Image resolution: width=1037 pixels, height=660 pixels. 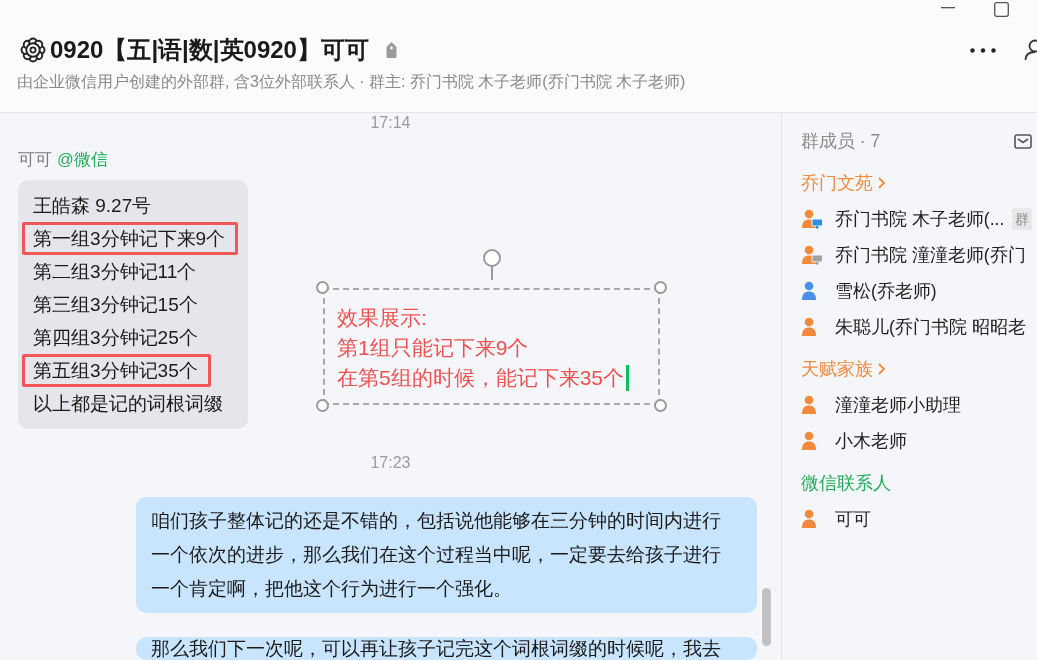 What do you see at coordinates (930, 255) in the screenshot?
I see `member-name: 乔门书院 潼潼老师(乔门` at bounding box center [930, 255].